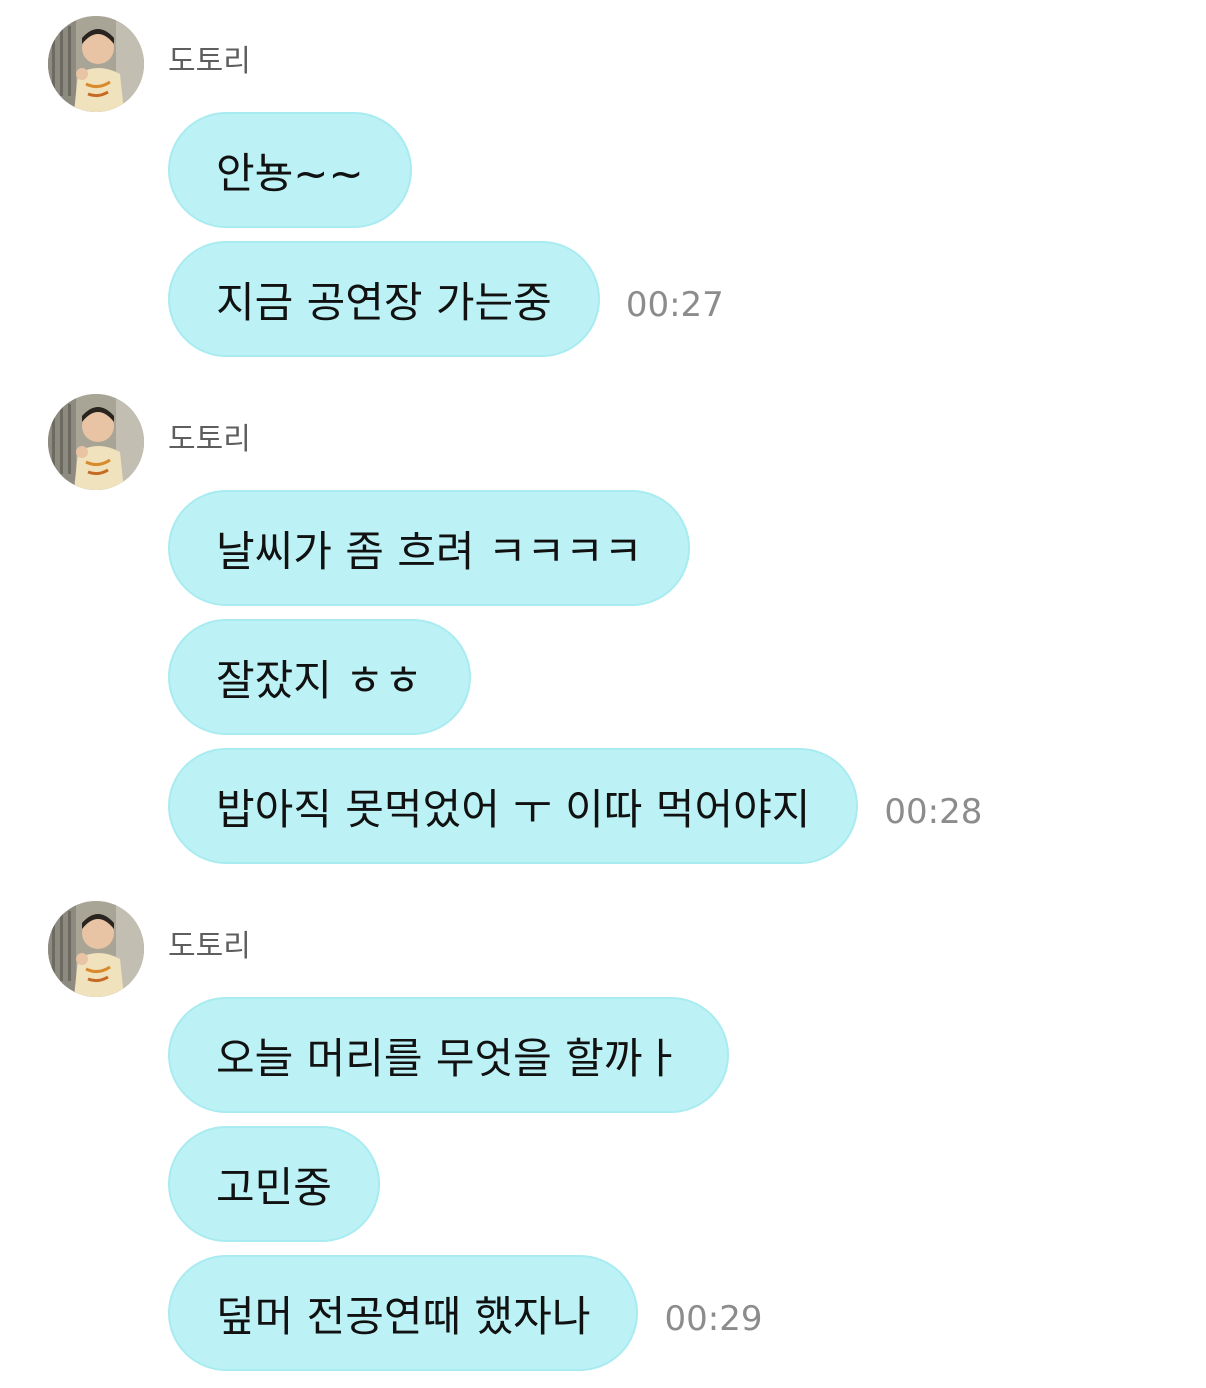 The width and height of the screenshot is (1206, 1388). What do you see at coordinates (933, 812) in the screenshot?
I see `message-timestamp: 00:28` at bounding box center [933, 812].